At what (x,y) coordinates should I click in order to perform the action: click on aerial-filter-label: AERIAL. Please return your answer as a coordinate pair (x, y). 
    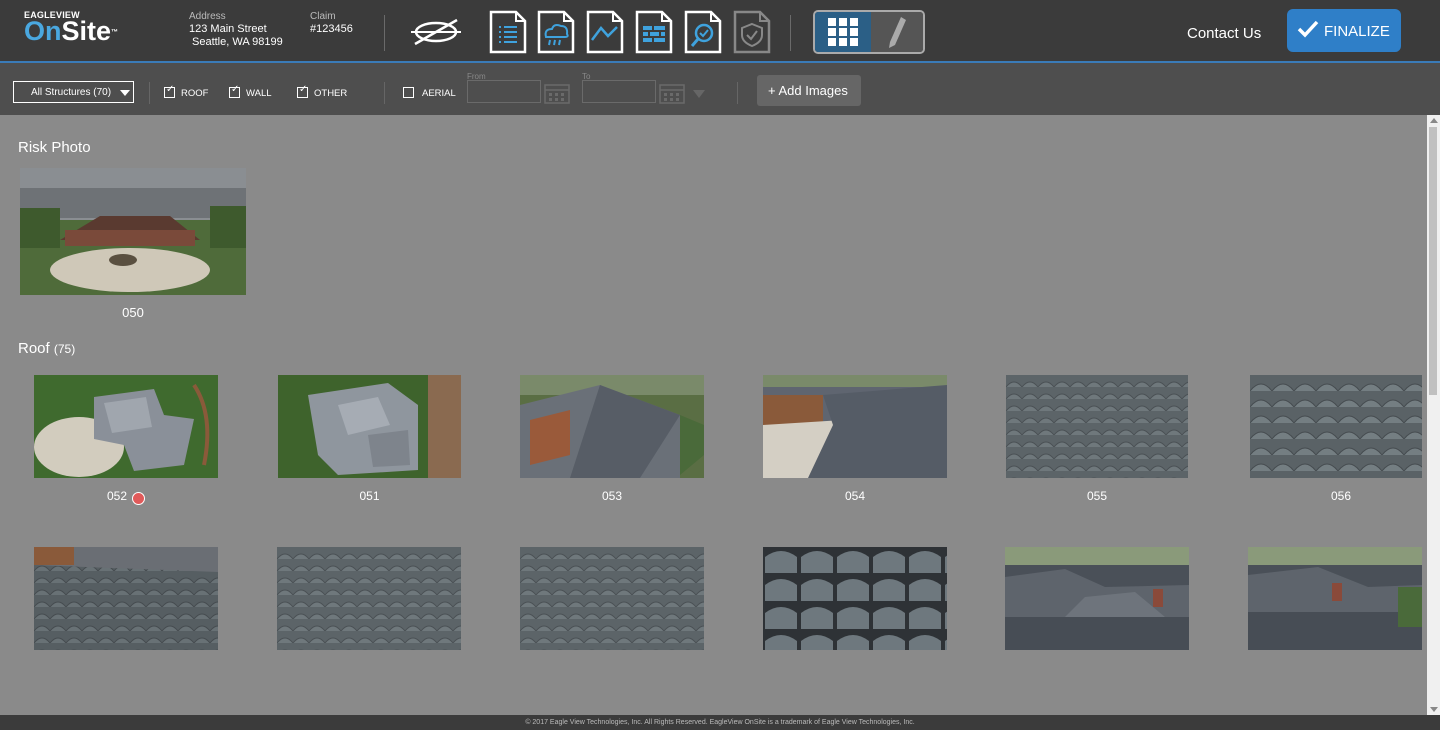
    Looking at the image, I should click on (439, 93).